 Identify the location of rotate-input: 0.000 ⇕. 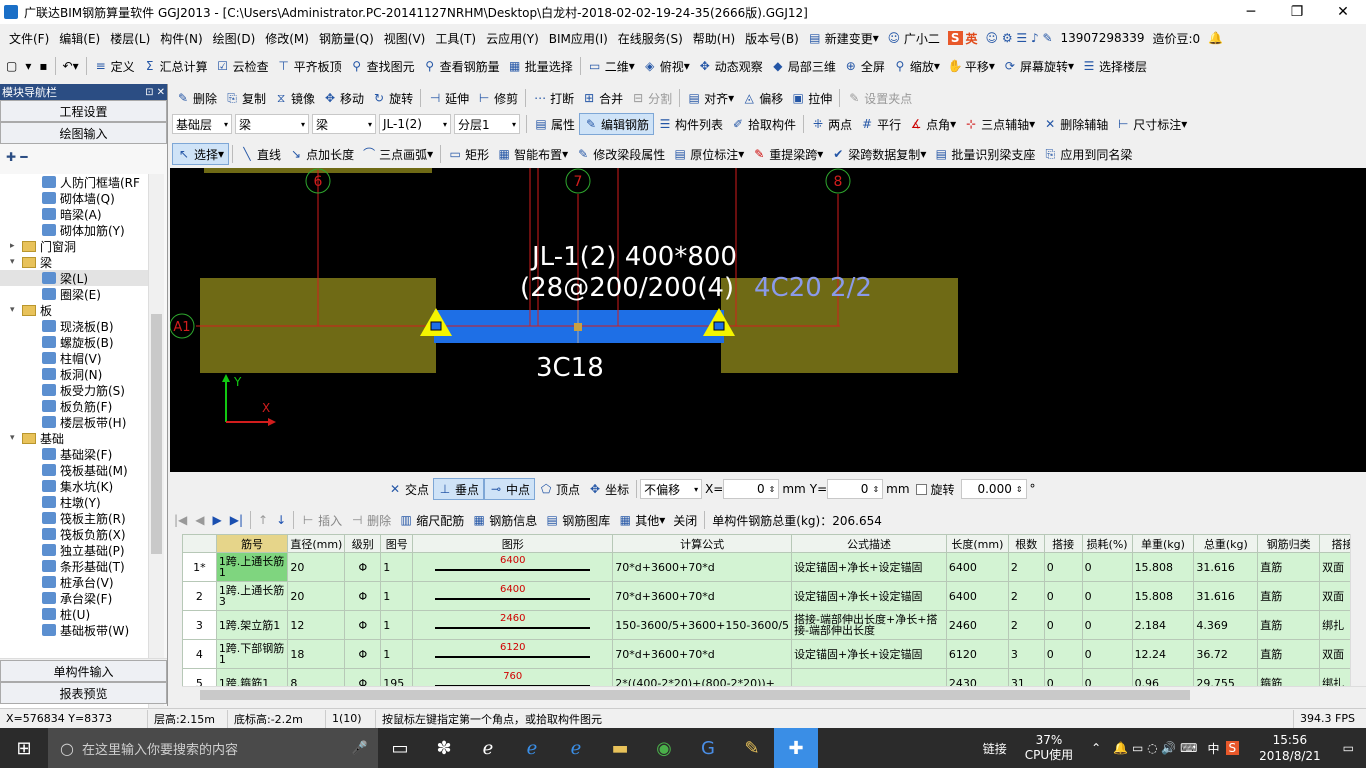
(993, 489).